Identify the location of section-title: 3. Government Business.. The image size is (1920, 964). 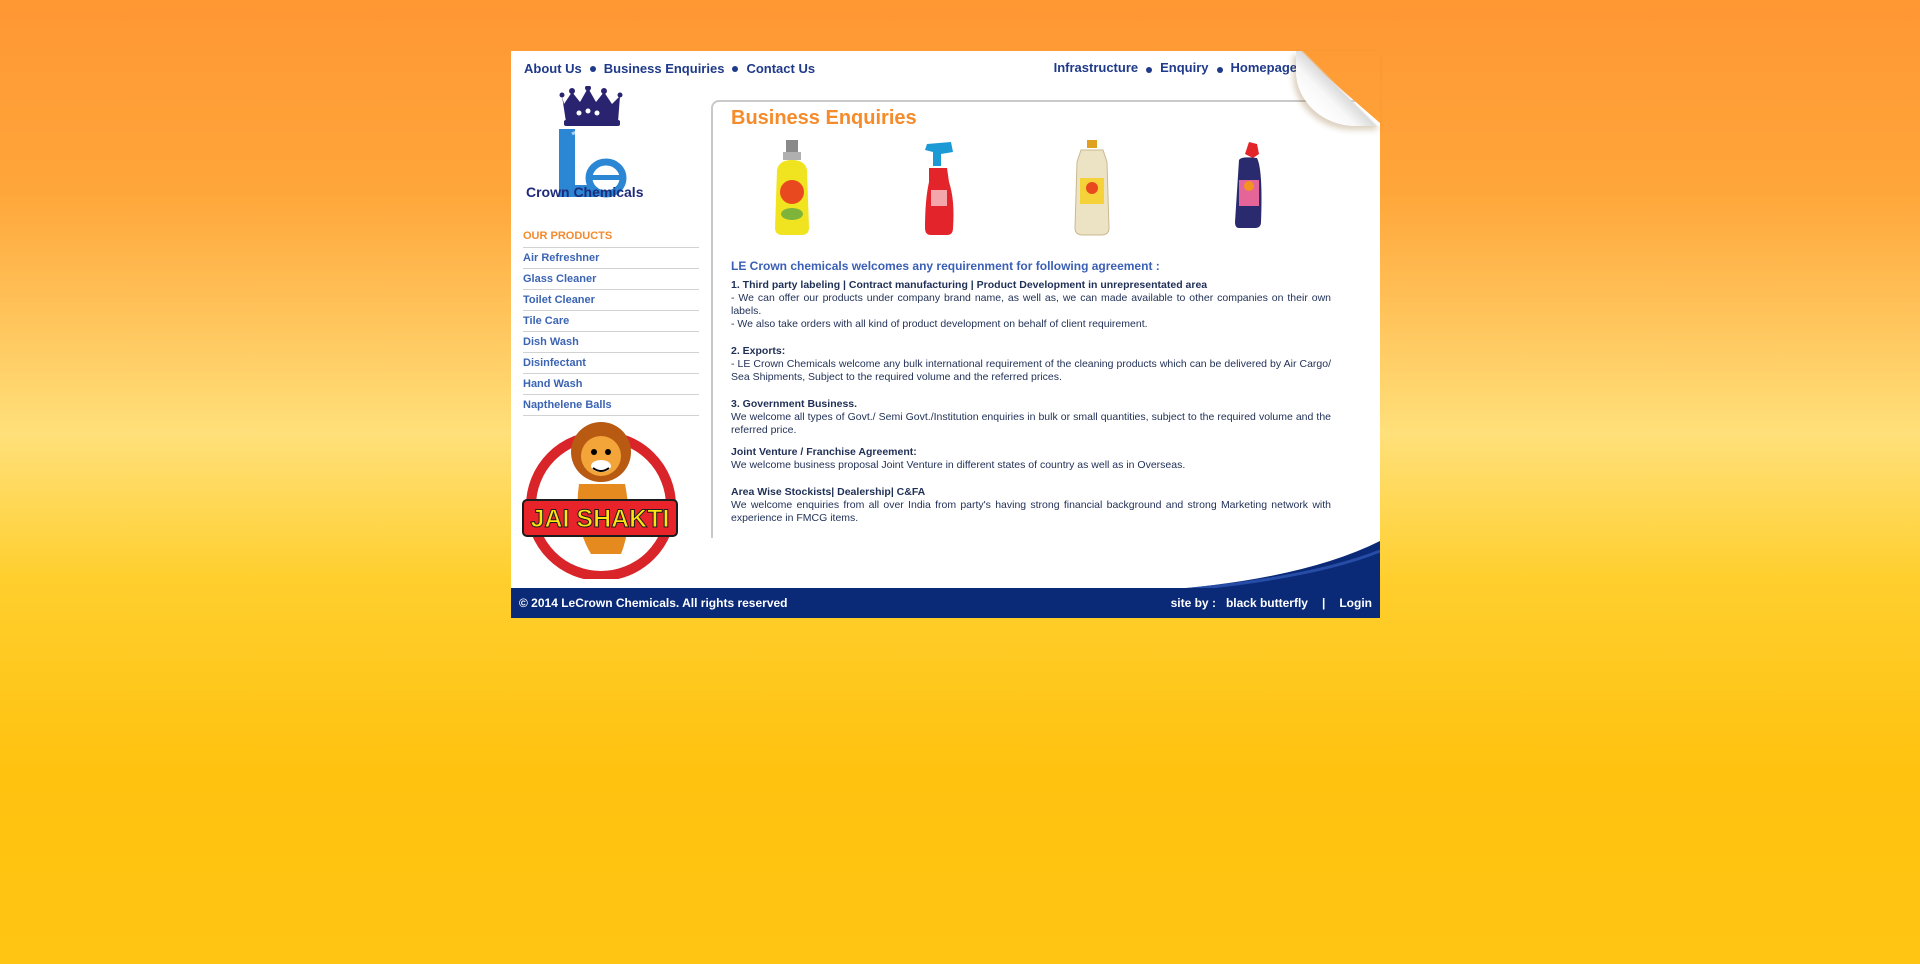
(794, 404).